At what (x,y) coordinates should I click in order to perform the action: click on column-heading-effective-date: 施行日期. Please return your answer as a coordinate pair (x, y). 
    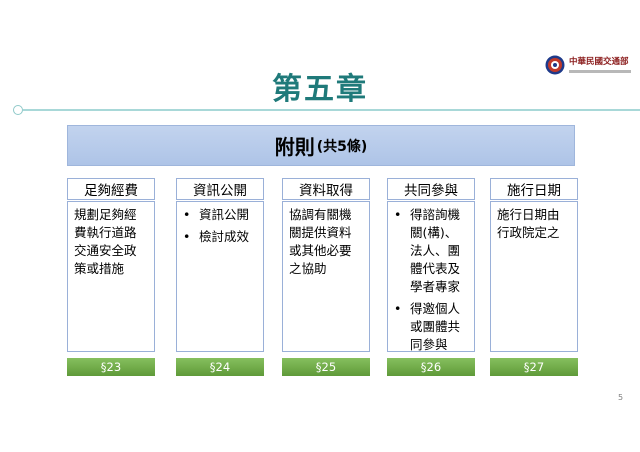
    Looking at the image, I should click on (534, 189).